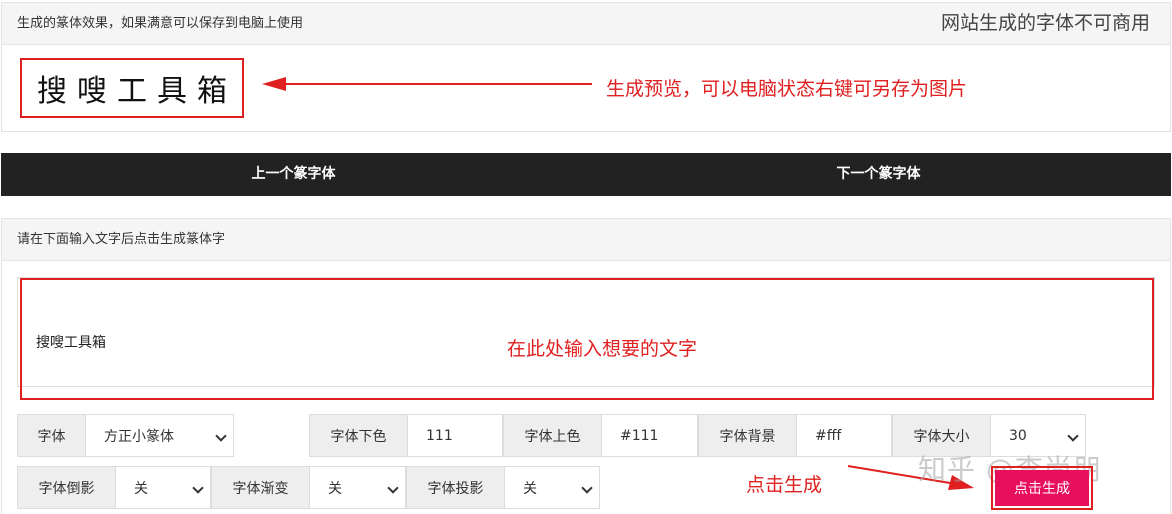 The image size is (1172, 514). I want to click on preview-header: 生成的篆体效果，如果满意可以保存到电脑上使用 网站生成的字体不可商用, so click(586, 24).